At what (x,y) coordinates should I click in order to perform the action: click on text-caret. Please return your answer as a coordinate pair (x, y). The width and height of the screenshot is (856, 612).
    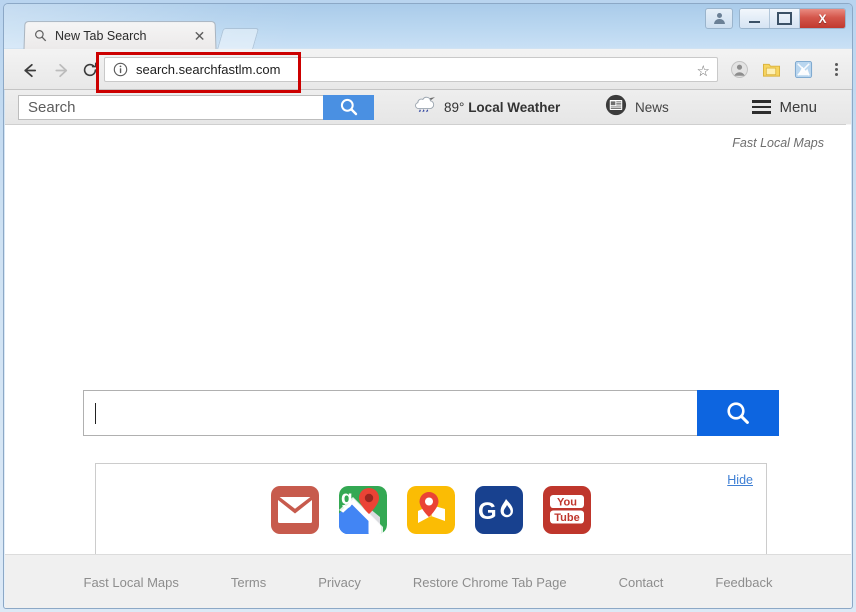
    Looking at the image, I should click on (95, 413).